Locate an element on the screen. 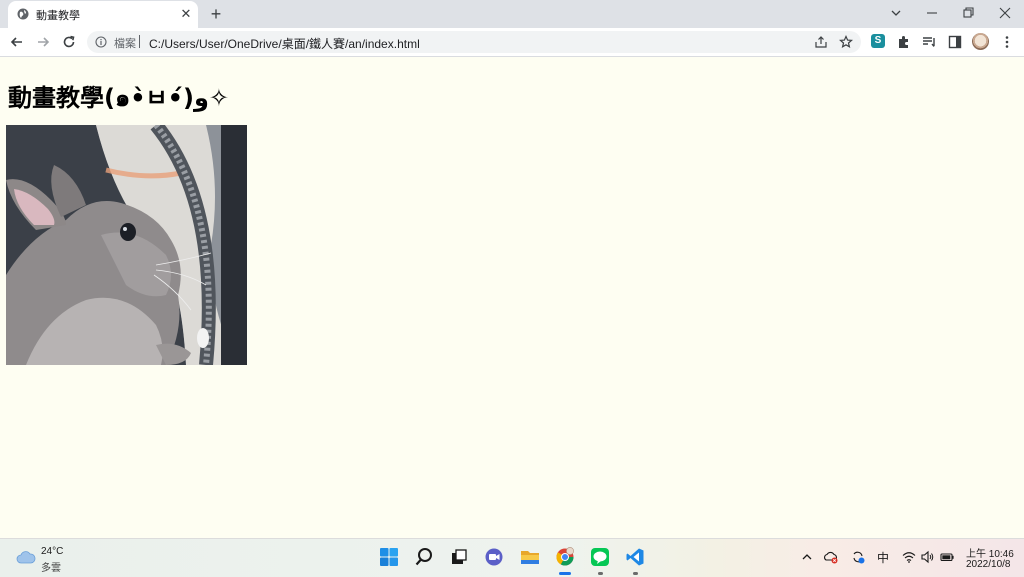  taskbar: 24°C 多雲 中 上午 10:46 2022/10/8 is located at coordinates (512, 557).